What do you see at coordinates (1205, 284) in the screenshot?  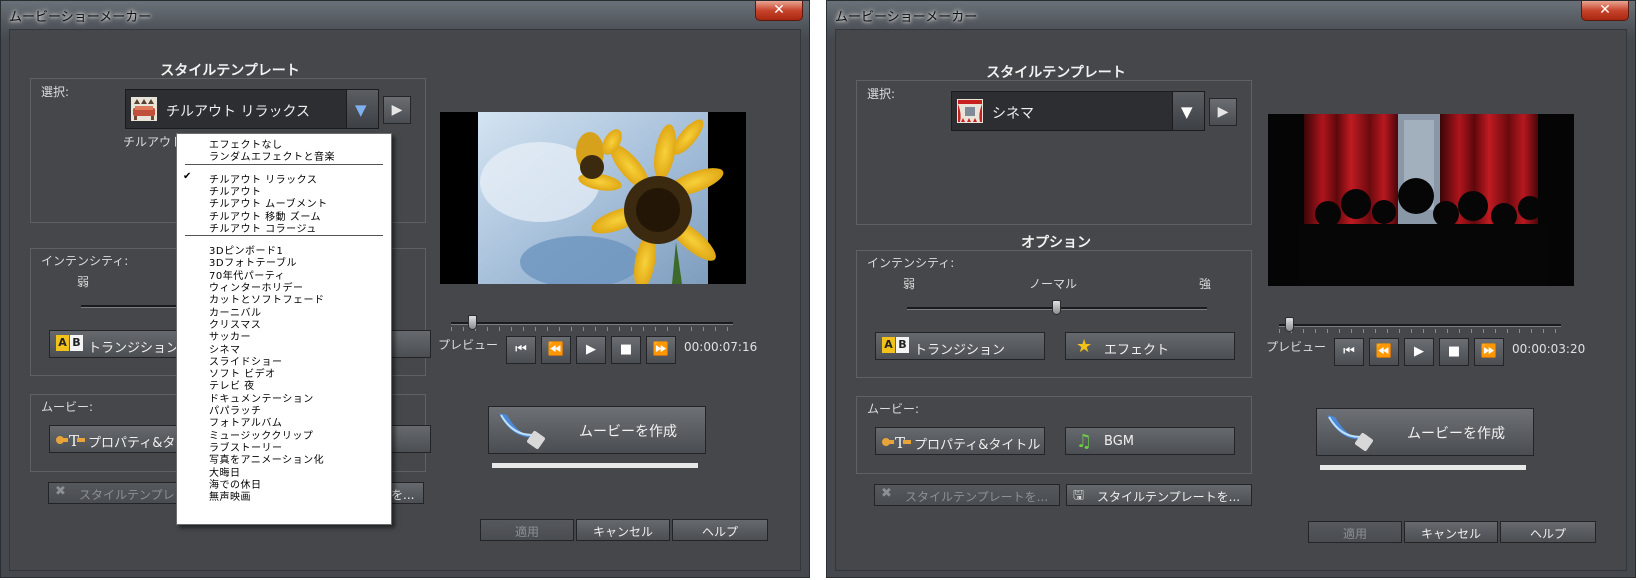 I see `intensity-strong-label: 強` at bounding box center [1205, 284].